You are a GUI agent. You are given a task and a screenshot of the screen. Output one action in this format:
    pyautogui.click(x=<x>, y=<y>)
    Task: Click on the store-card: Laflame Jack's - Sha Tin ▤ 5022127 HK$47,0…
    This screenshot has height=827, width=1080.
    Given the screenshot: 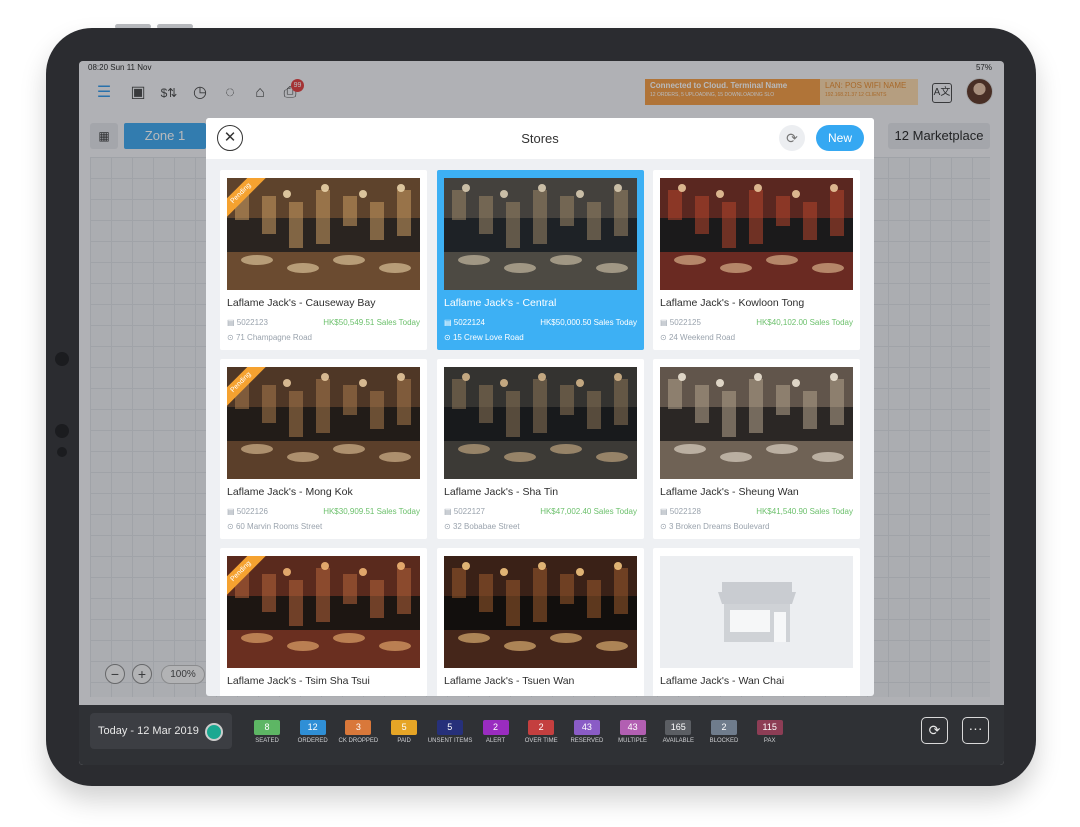 What is the action you would take?
    pyautogui.click(x=540, y=449)
    